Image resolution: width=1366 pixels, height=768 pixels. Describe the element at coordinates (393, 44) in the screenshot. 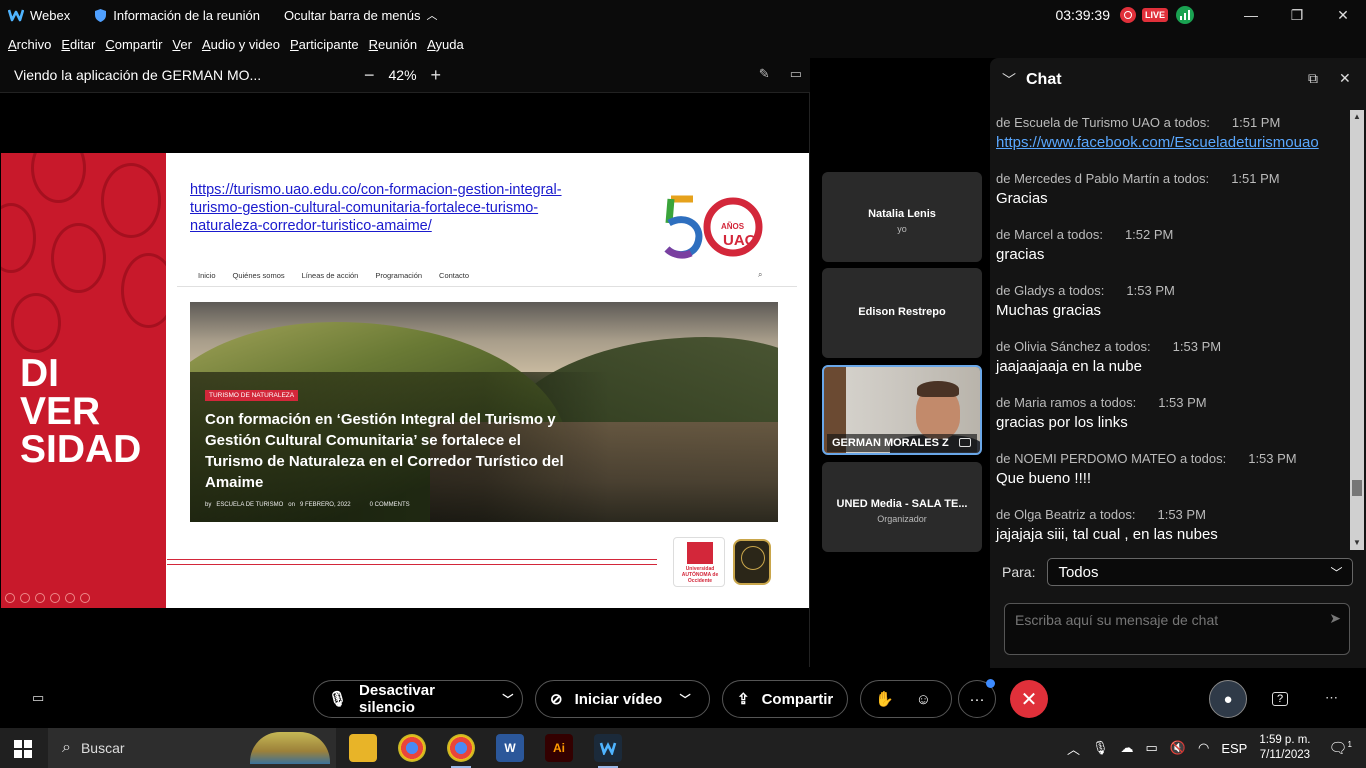

I see `menu-reunion: Reunión` at that location.